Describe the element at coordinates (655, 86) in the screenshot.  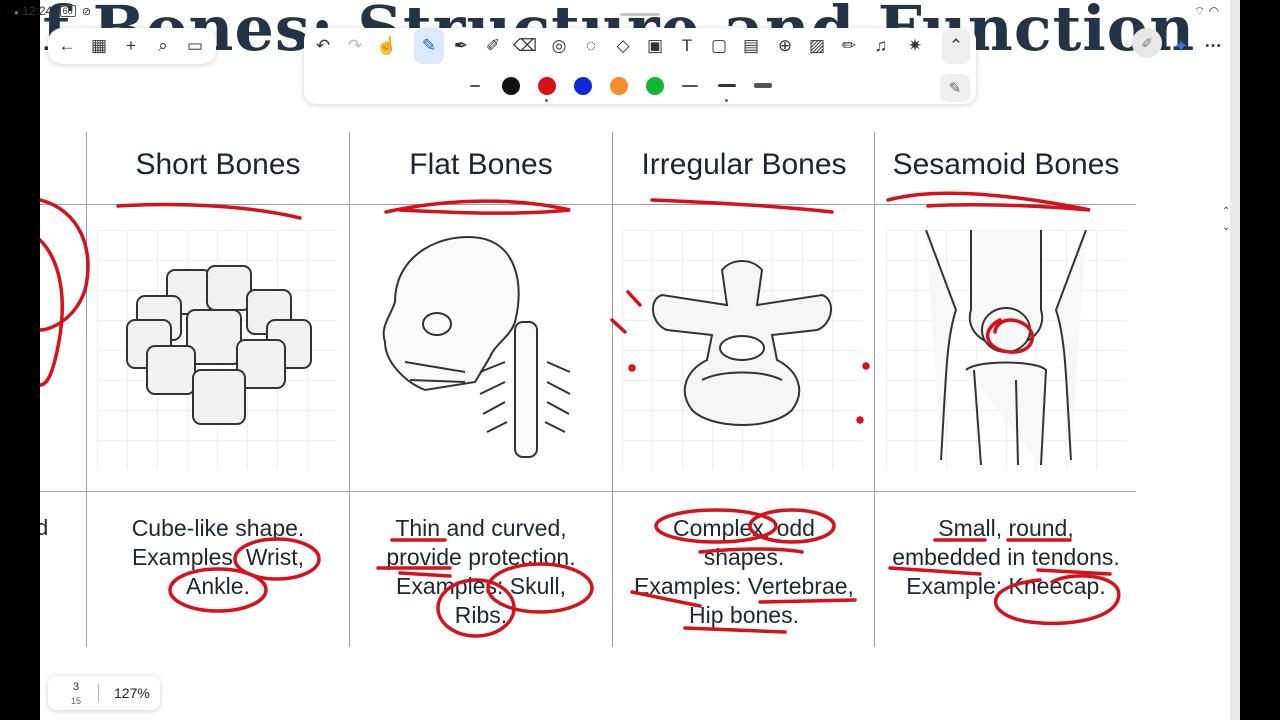
I see `pen-color-green` at that location.